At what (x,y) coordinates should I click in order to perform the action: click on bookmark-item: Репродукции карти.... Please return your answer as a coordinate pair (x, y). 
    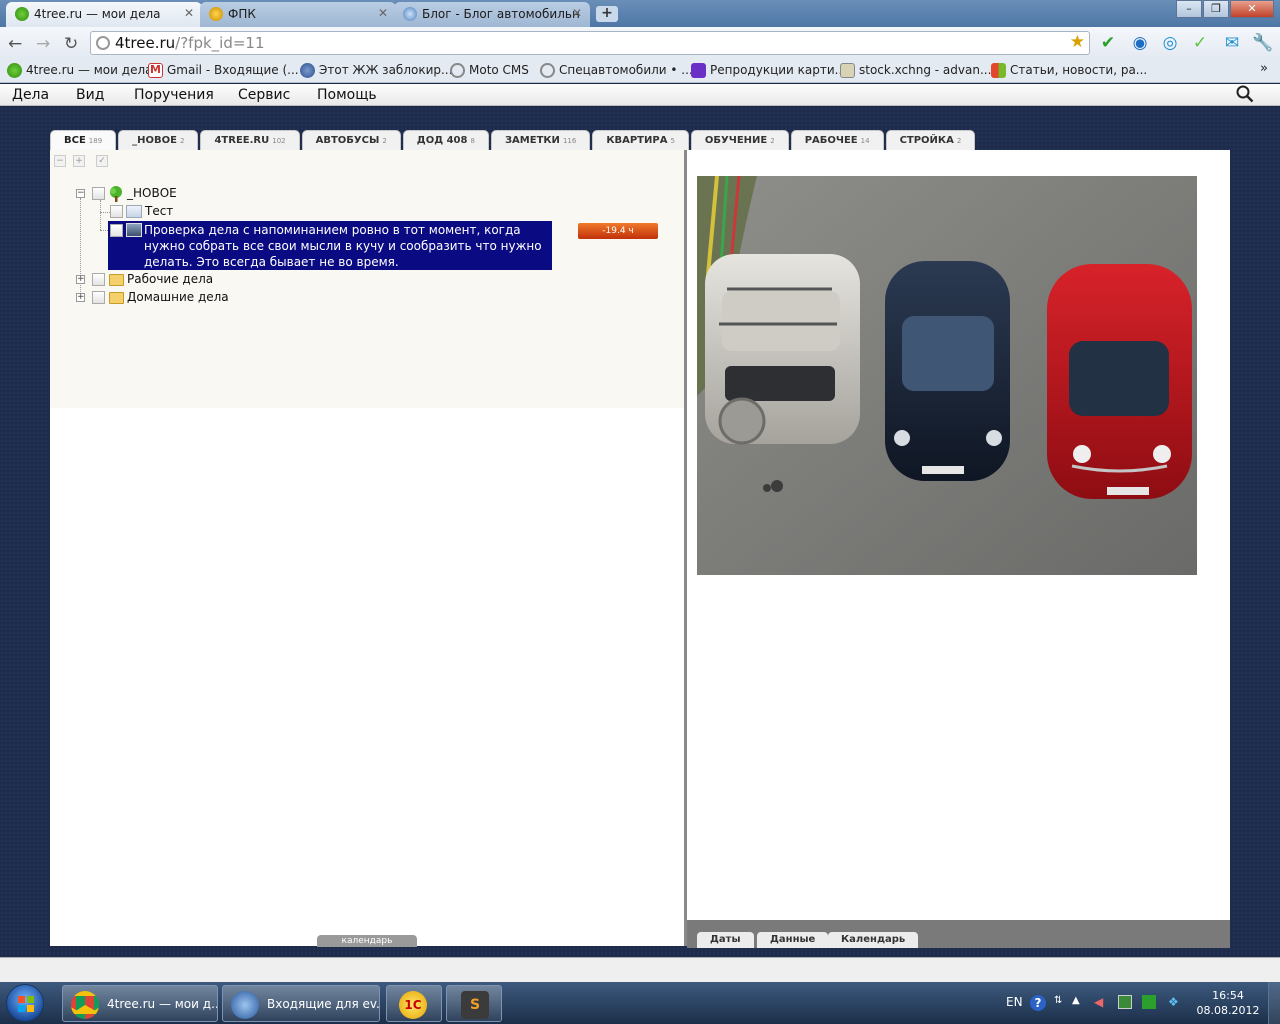
    Looking at the image, I should click on (768, 70).